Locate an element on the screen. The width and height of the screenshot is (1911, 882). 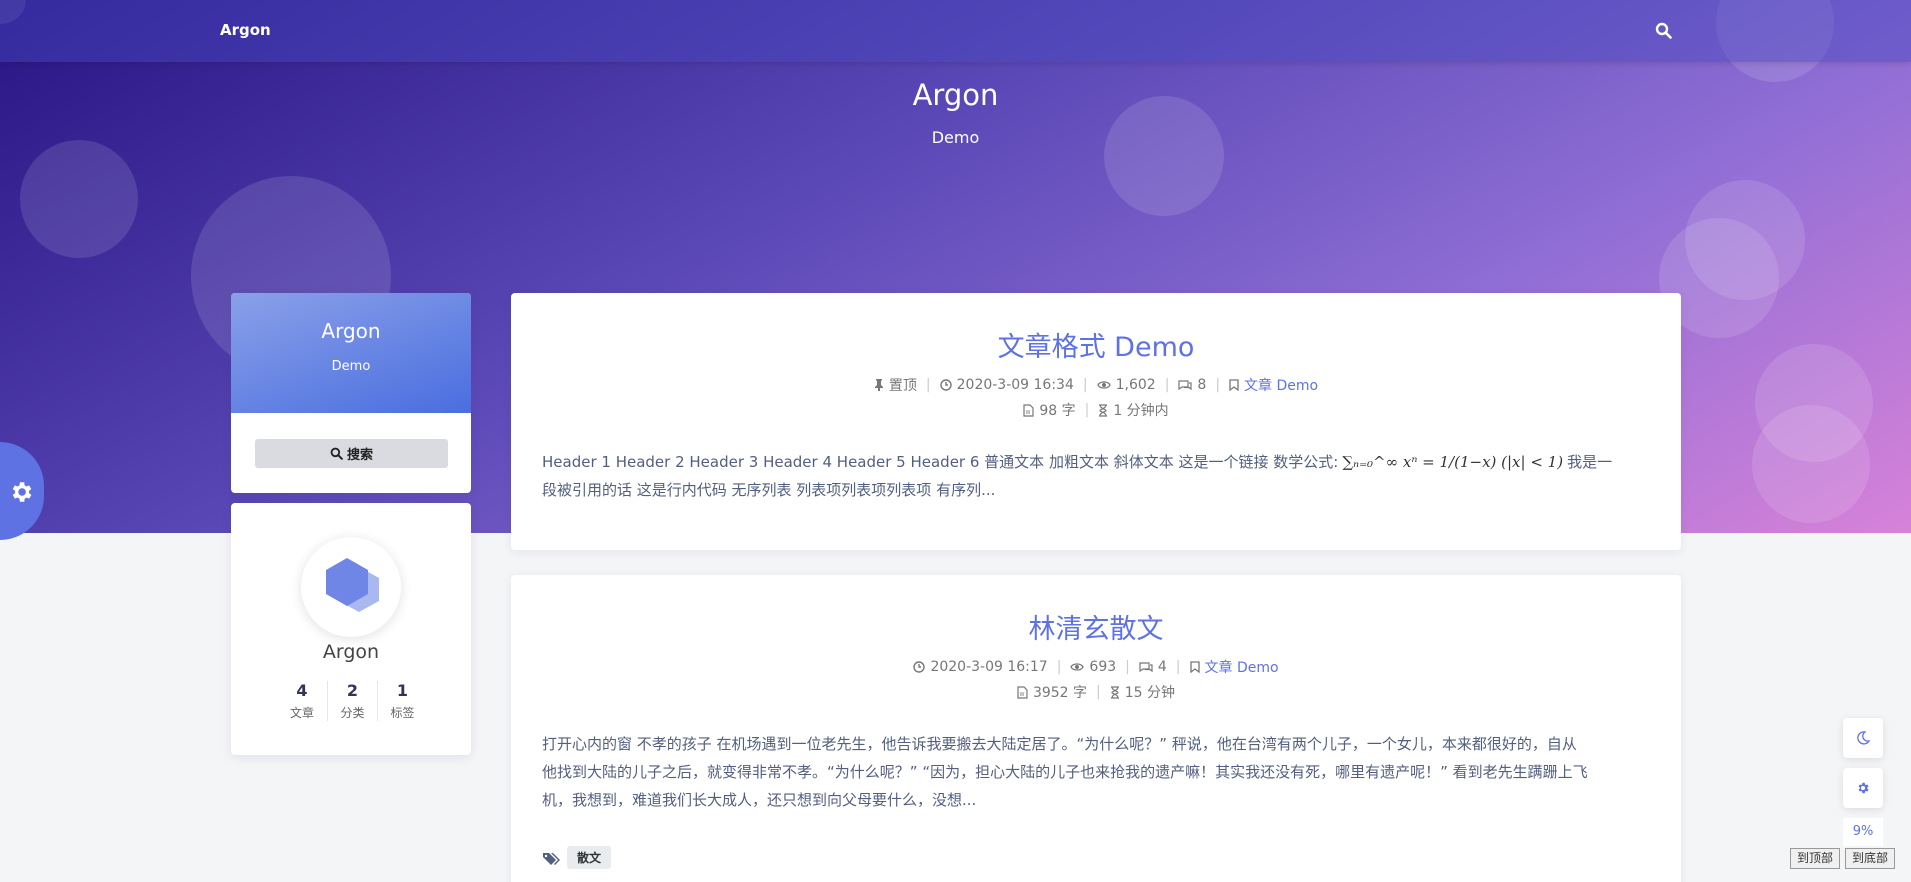
stat-value: 2 is located at coordinates (352, 690).